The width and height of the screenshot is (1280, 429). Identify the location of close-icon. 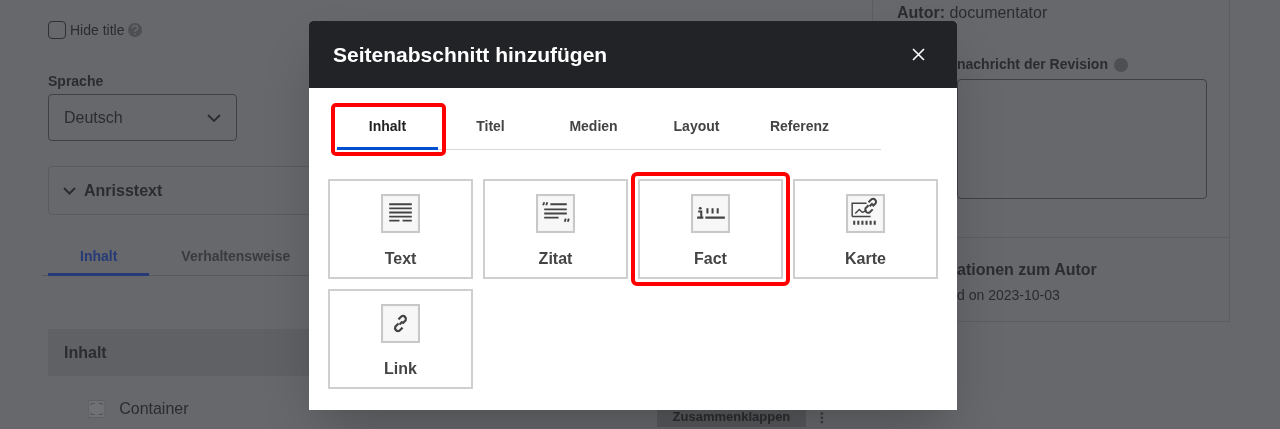
(918, 54).